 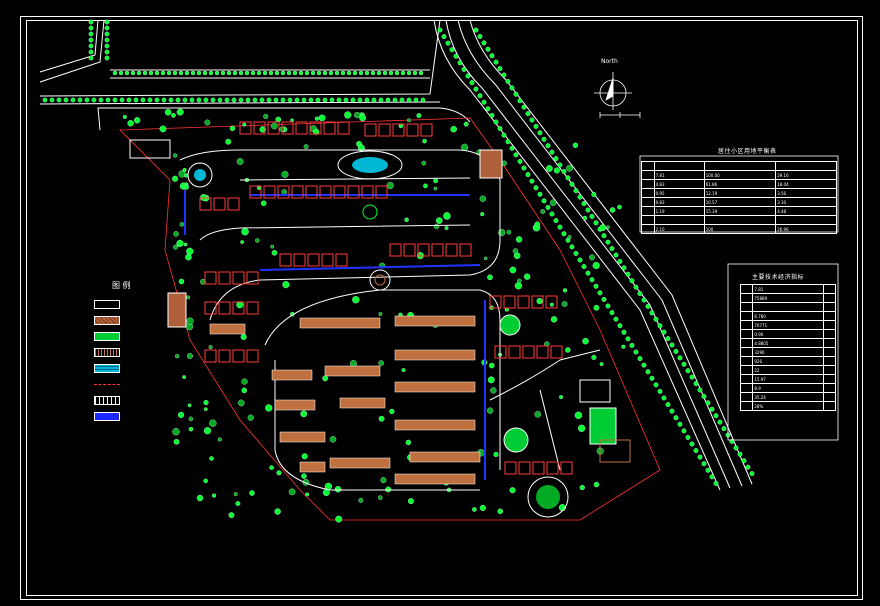 What do you see at coordinates (679, 211) in the screenshot?
I see `table-cell: 1.19` at bounding box center [679, 211].